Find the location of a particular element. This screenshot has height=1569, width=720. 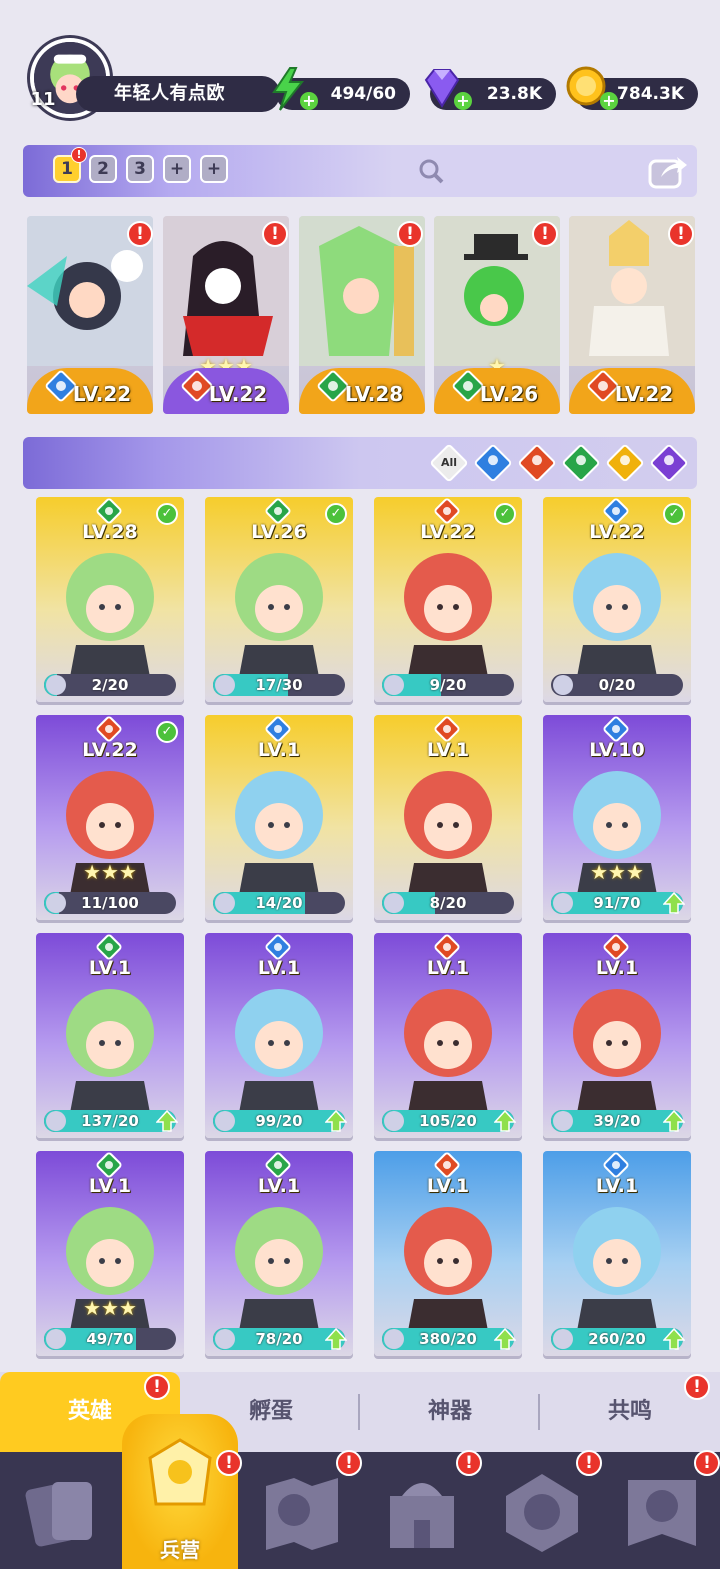

nav-guild is located at coordinates (542, 1512).